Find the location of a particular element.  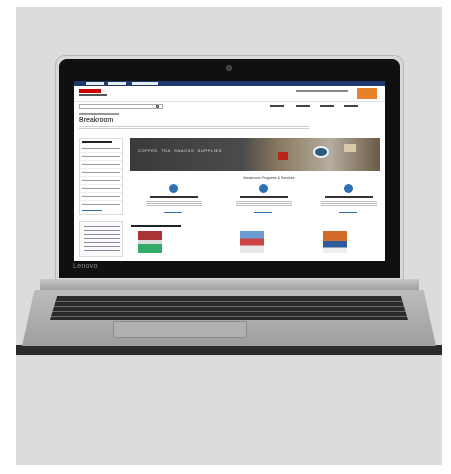

hero-banner-text: COFFEE, TEA, SNACKS, SUPPLIES is located at coordinates (180, 150).